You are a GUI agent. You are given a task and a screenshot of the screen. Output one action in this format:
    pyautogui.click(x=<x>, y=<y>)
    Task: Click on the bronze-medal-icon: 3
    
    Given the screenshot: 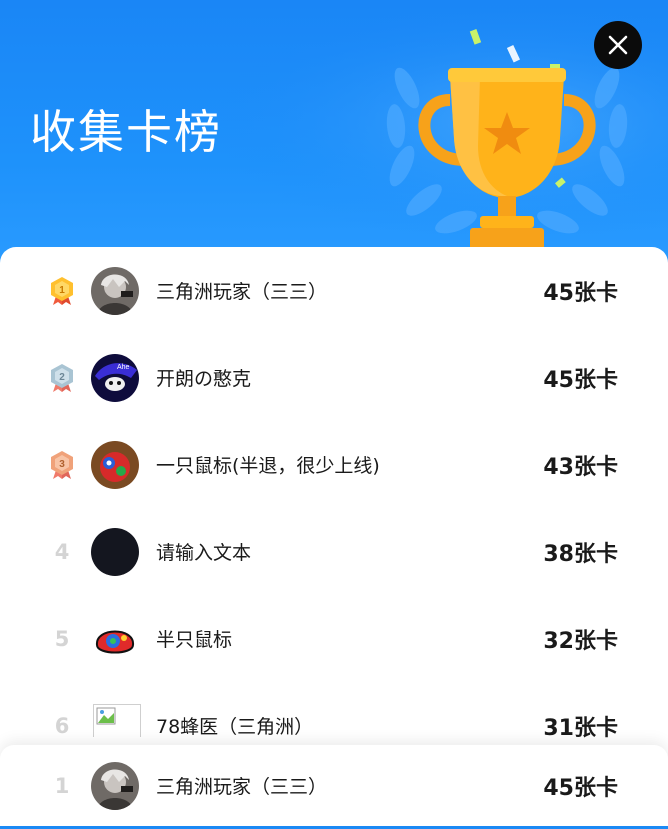 What is the action you would take?
    pyautogui.click(x=62, y=464)
    